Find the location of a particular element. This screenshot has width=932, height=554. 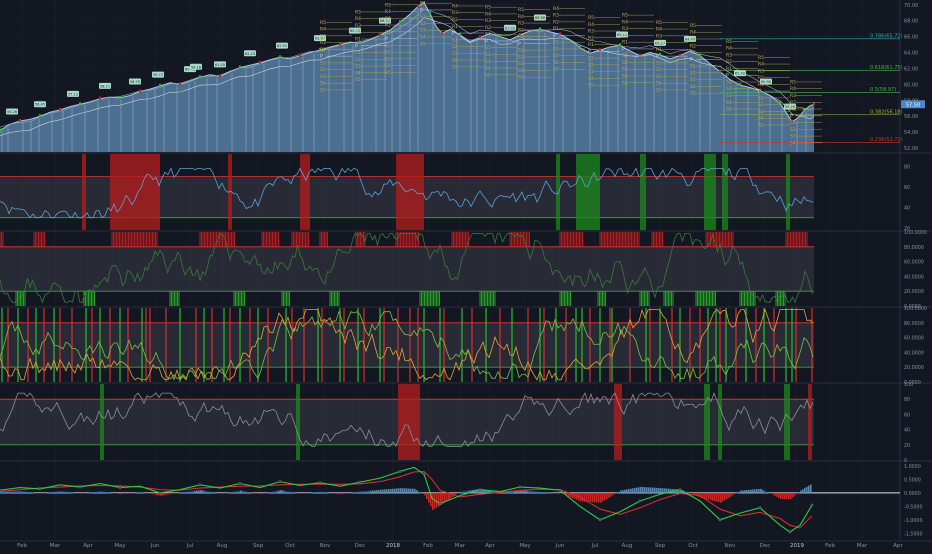

rsi-overbought-zone is located at coordinates (84, 192).